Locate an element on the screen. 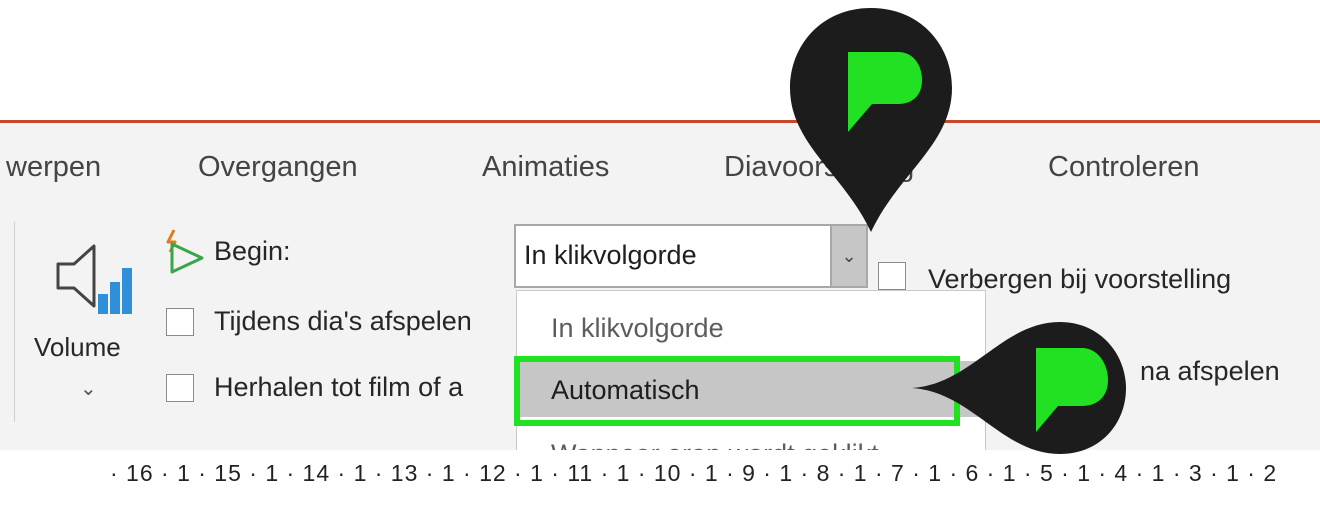 The image size is (1320, 508). loop-checkbox is located at coordinates (180, 388).